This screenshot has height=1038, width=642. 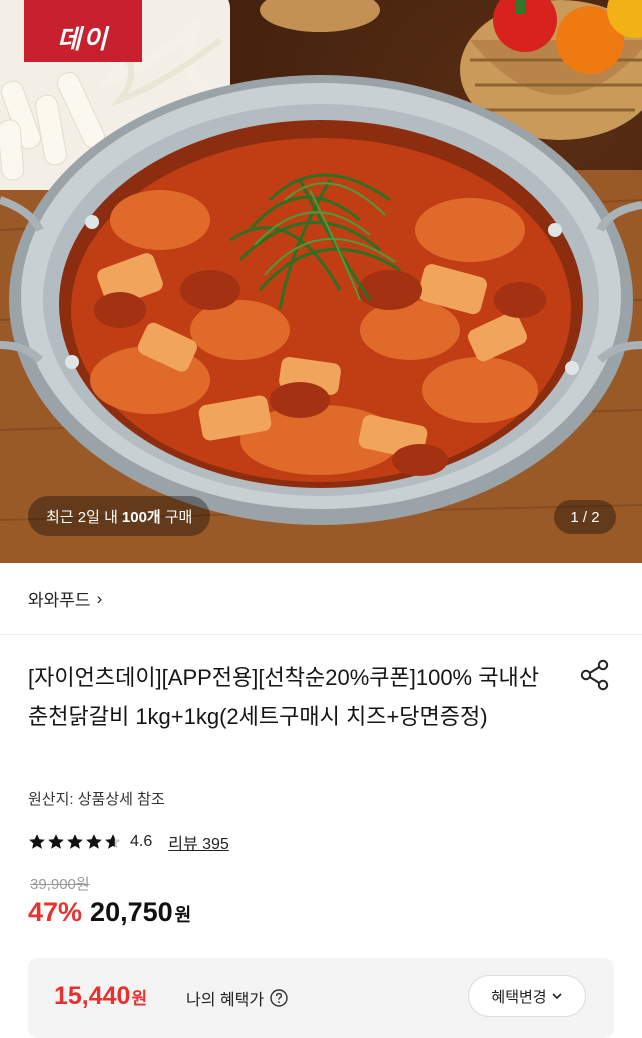 I want to click on recent-purchase-badge: 최근 2일 내 100개 구매, so click(x=119, y=516).